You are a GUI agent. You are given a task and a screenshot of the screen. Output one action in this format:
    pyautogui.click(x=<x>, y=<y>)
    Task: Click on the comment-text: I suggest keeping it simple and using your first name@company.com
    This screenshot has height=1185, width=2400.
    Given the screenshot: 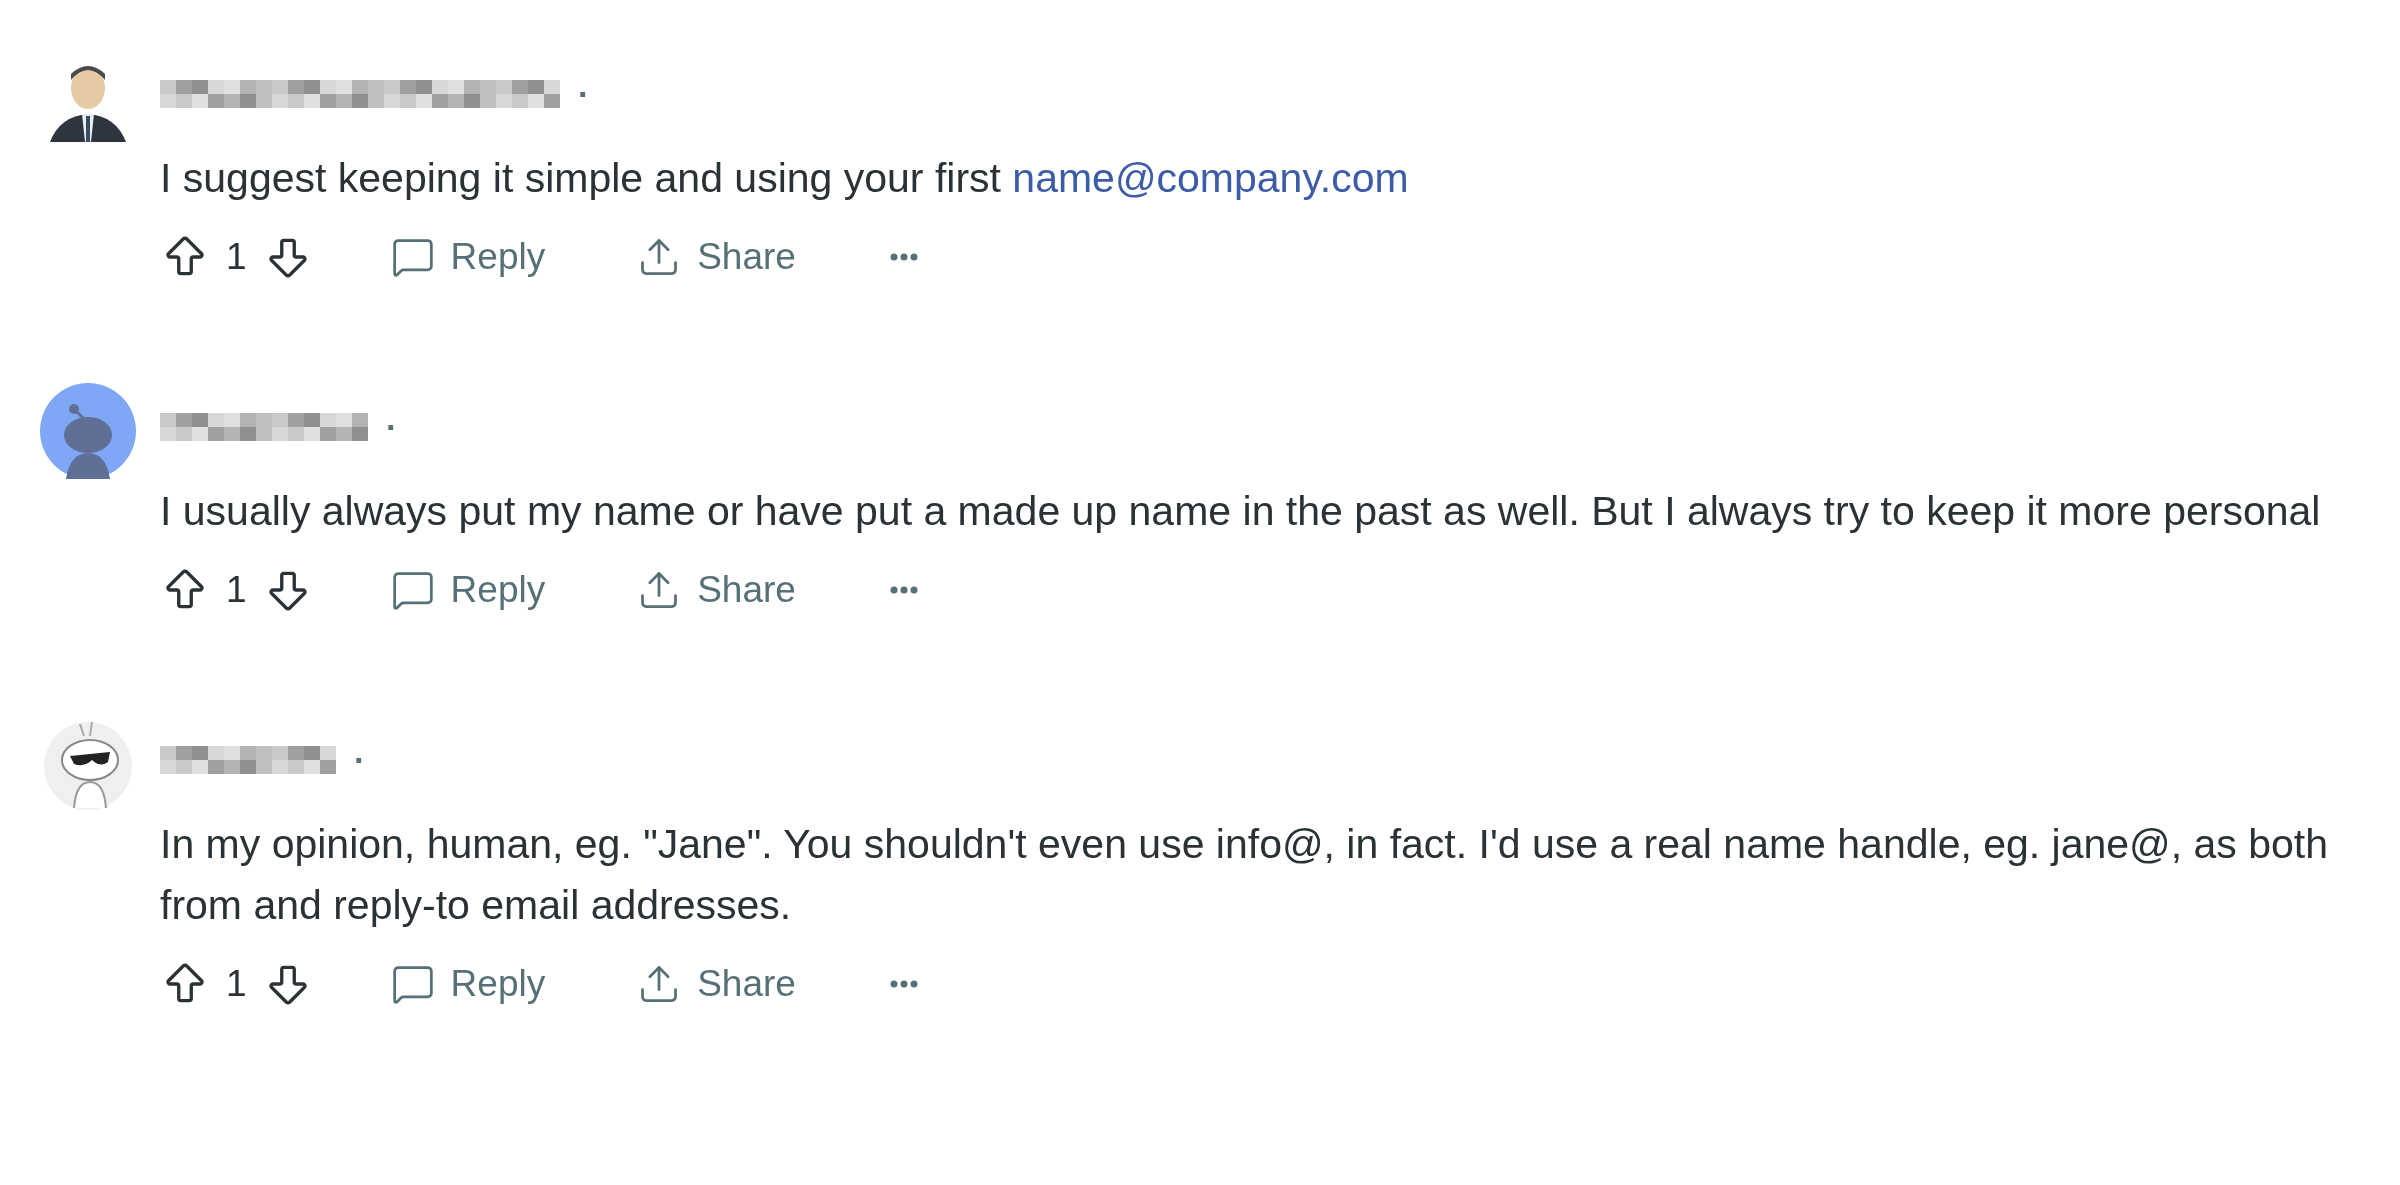 What is the action you would take?
    pyautogui.click(x=785, y=178)
    